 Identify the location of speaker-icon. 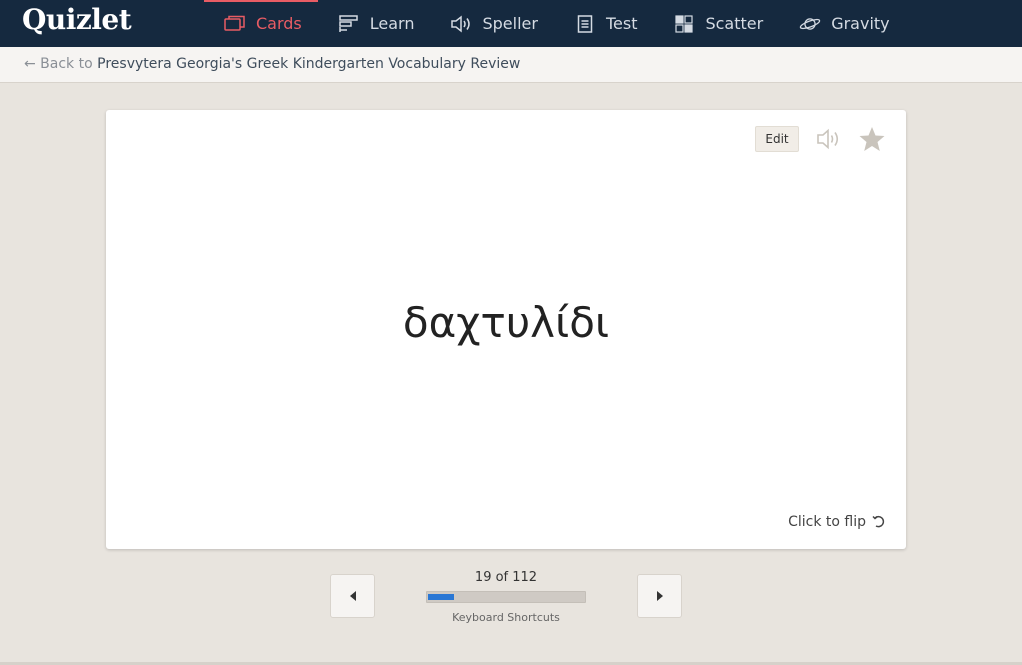
(461, 24).